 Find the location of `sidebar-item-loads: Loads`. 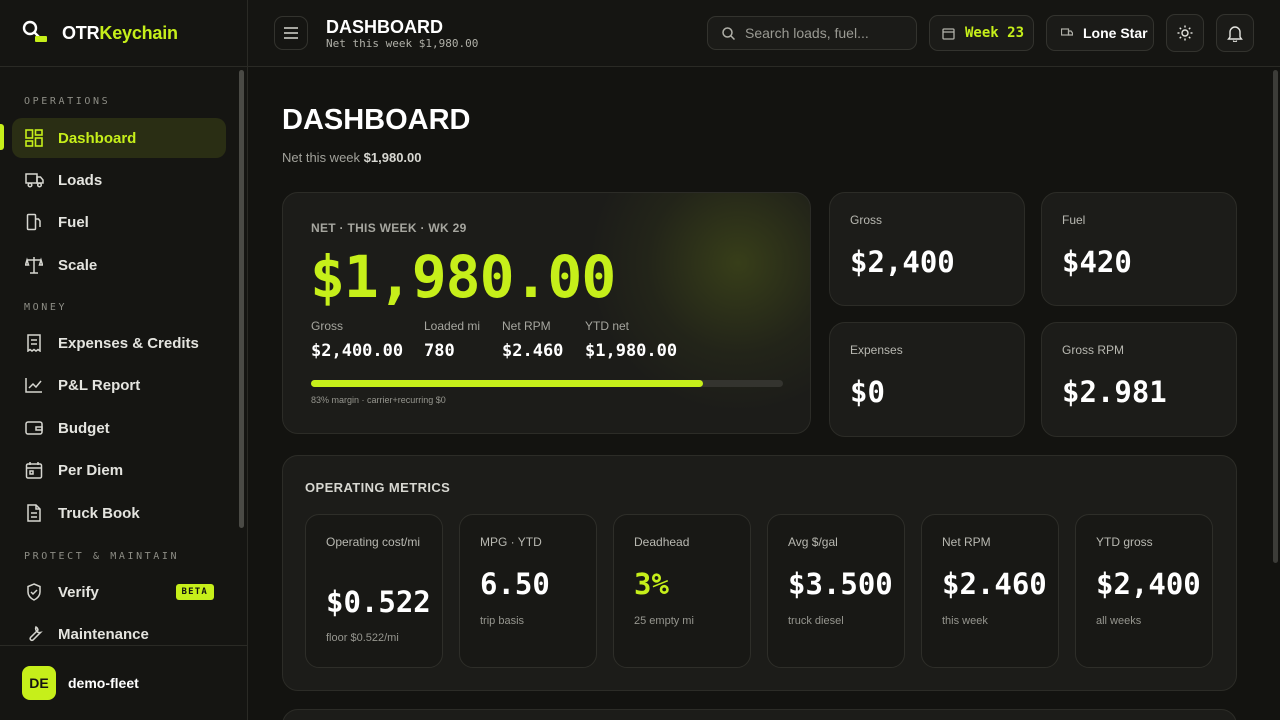

sidebar-item-loads: Loads is located at coordinates (119, 180).